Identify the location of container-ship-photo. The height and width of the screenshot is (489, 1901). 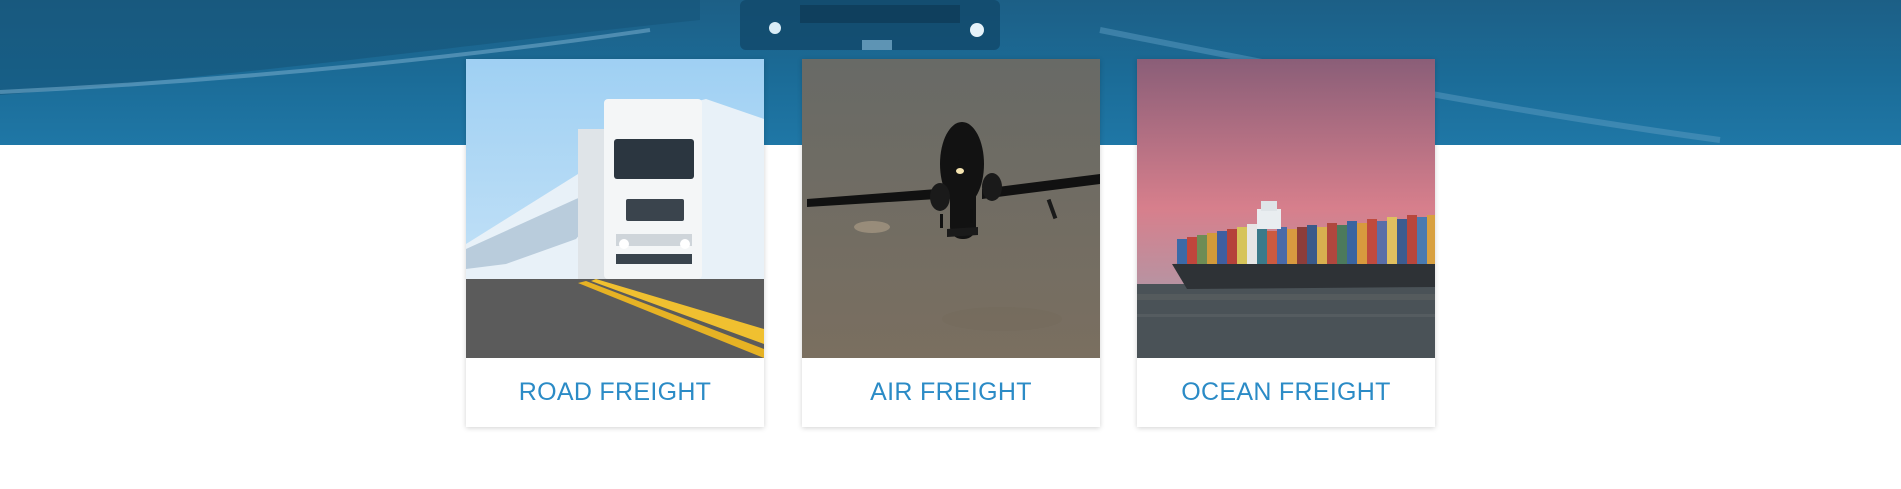
(1286, 208).